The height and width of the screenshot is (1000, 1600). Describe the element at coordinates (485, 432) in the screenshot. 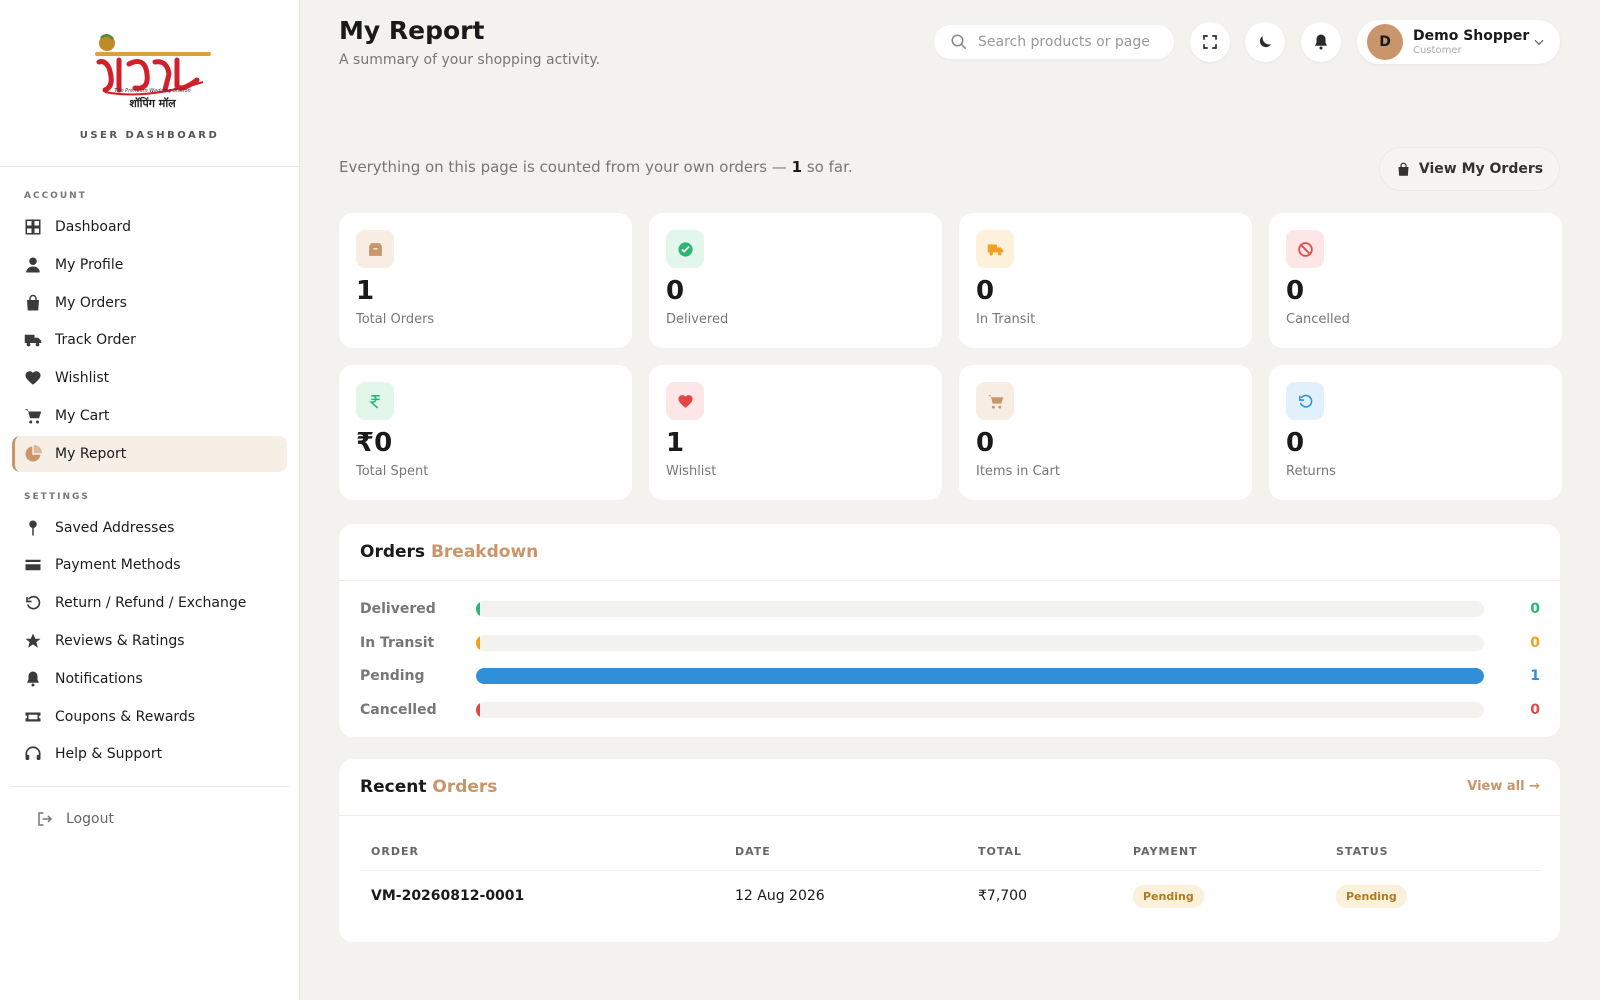

I see `stat-card-total-spent: ₹0 Total Spent` at that location.